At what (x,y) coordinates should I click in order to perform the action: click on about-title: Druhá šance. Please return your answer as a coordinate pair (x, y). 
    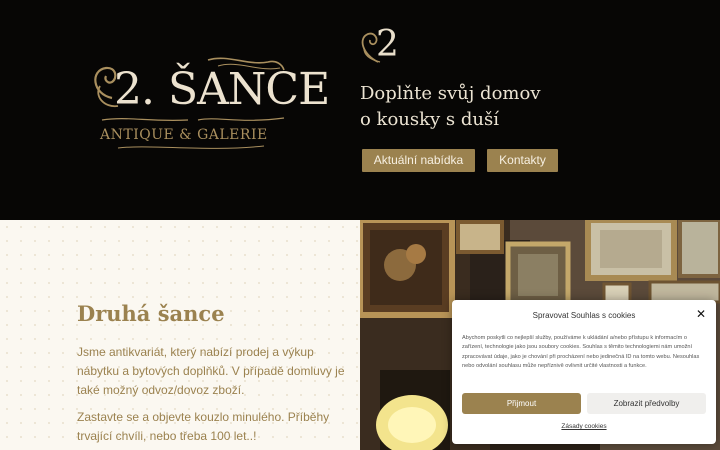
    Looking at the image, I should click on (151, 313).